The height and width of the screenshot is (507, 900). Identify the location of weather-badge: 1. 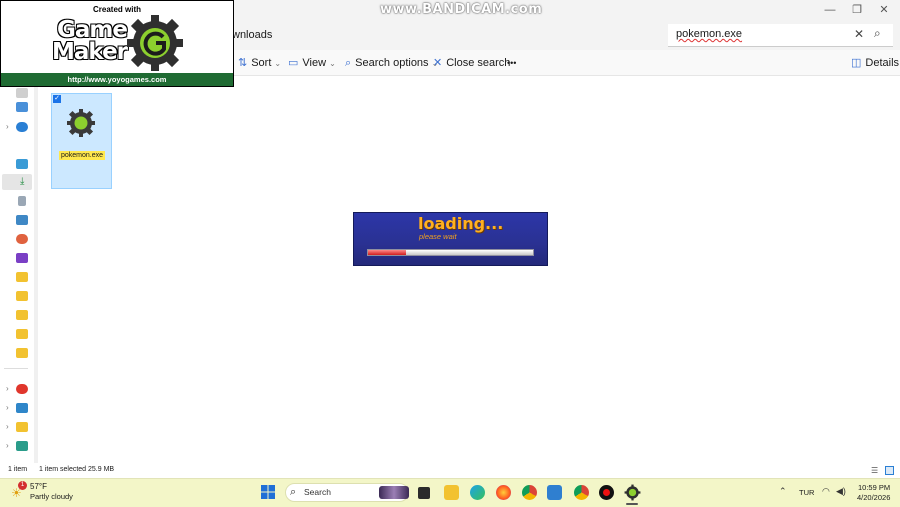
(22, 485).